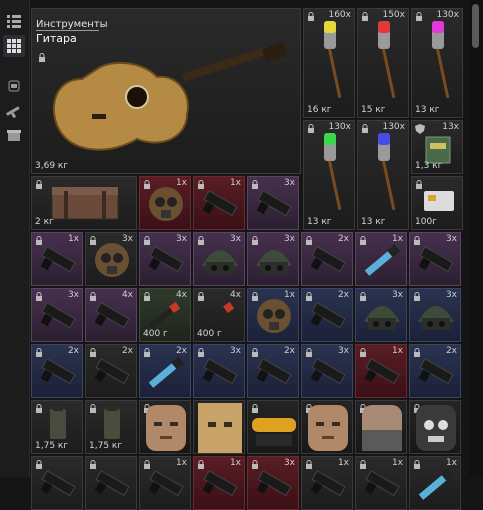  What do you see at coordinates (437, 147) in the screenshot?
I see `item-book: 13x 1,3 кг` at bounding box center [437, 147].